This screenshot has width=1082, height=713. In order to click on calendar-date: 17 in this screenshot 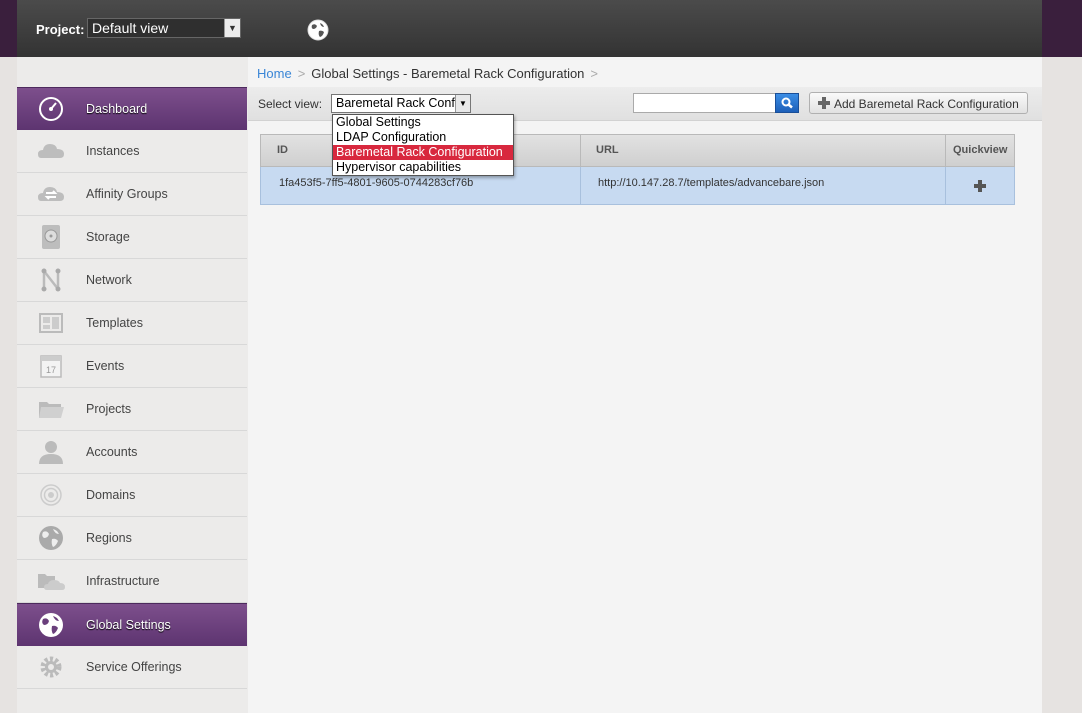, I will do `click(51, 370)`.